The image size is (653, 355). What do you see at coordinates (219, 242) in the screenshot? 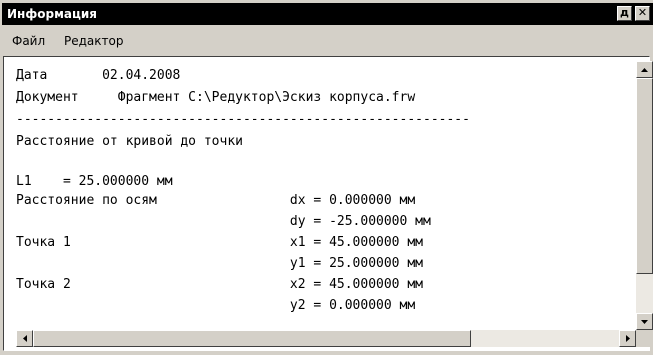
I see `line-point1-x1: Точка 1 x1 = 45.000000 мм` at bounding box center [219, 242].